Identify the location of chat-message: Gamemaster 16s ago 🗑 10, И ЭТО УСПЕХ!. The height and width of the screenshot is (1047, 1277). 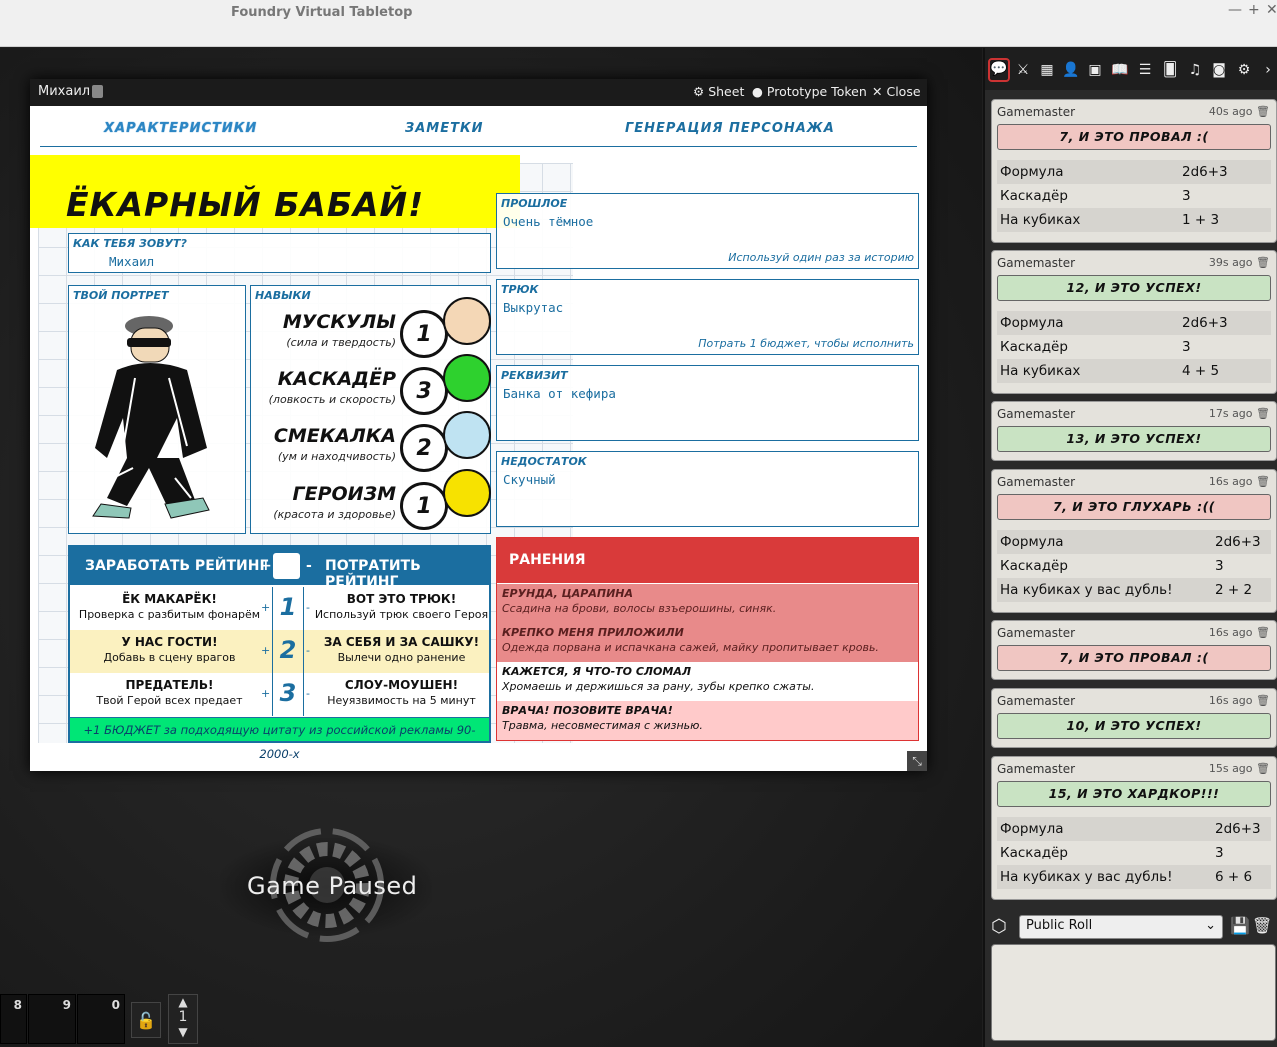
(1134, 718).